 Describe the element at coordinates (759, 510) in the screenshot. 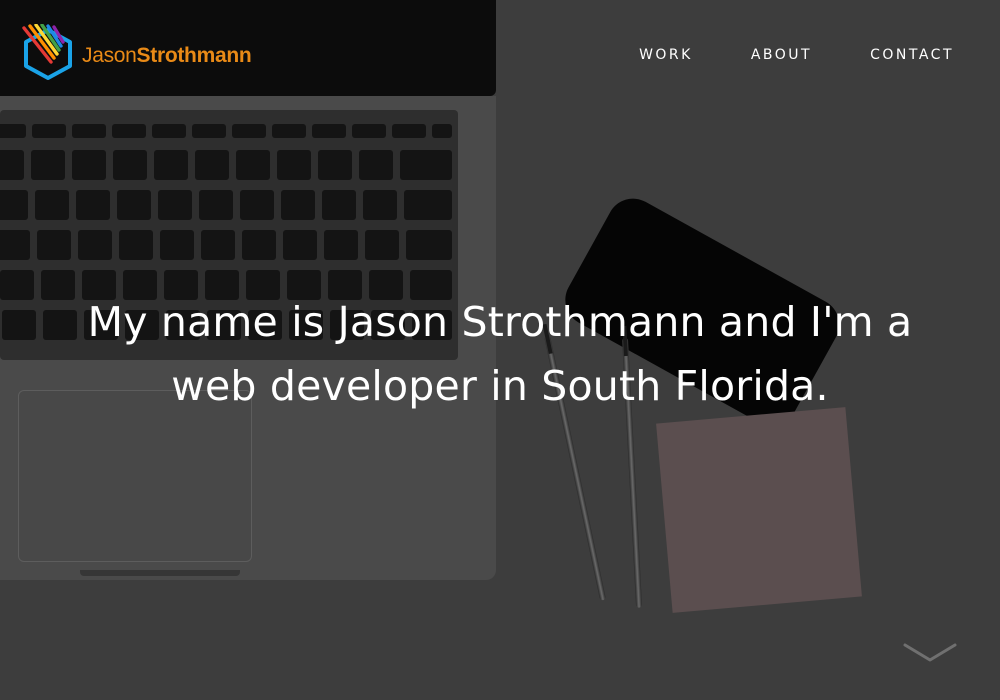

I see `sticky-note` at that location.